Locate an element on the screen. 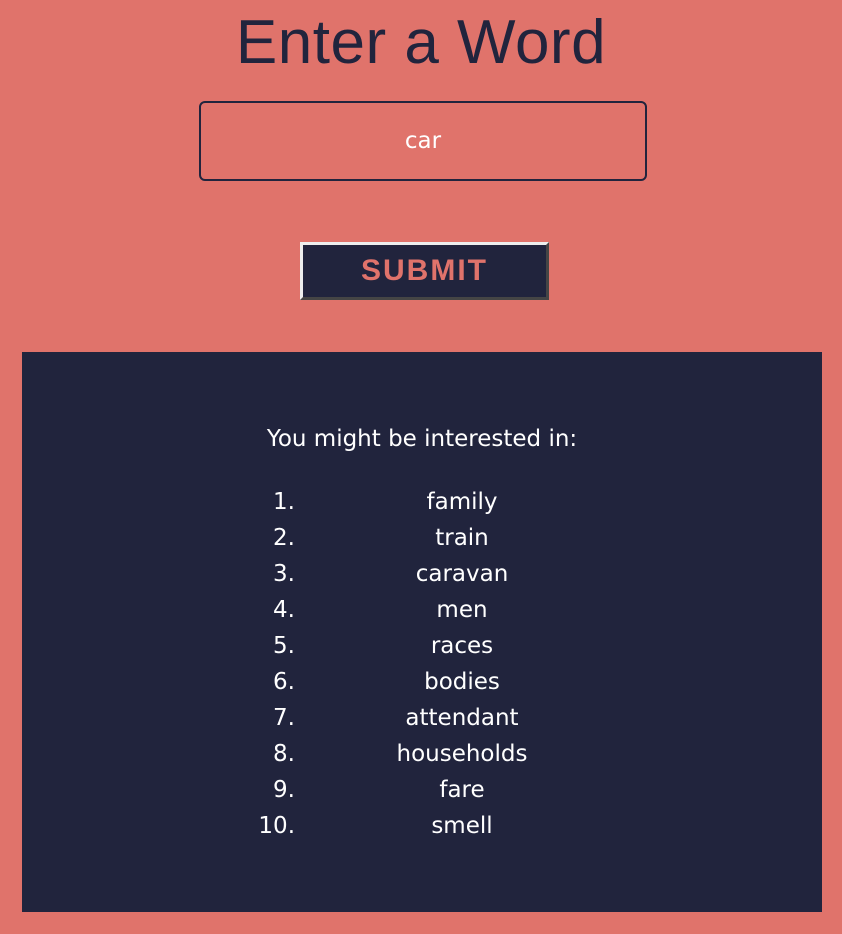 This screenshot has height=934, width=842. list-item-number: 1. is located at coordinates (284, 502).